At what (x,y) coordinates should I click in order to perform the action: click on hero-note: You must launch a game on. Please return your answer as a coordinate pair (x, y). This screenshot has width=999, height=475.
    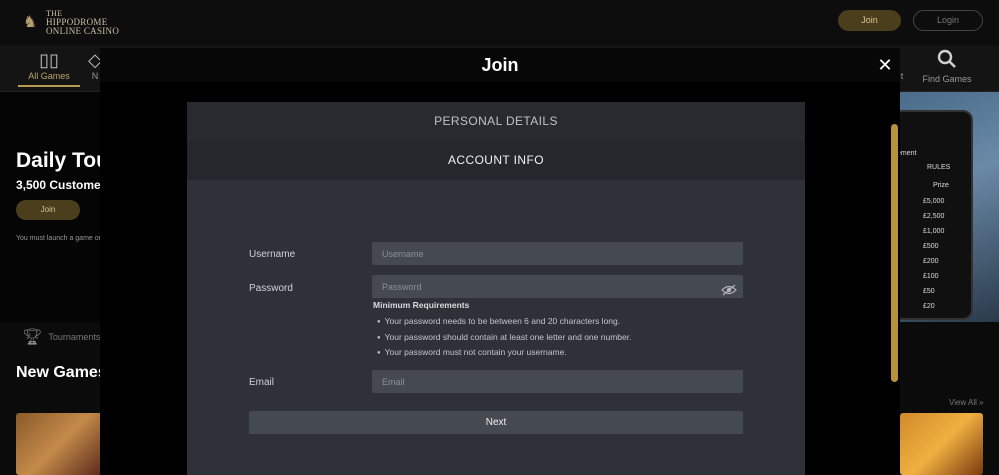
    Looking at the image, I should click on (59, 238).